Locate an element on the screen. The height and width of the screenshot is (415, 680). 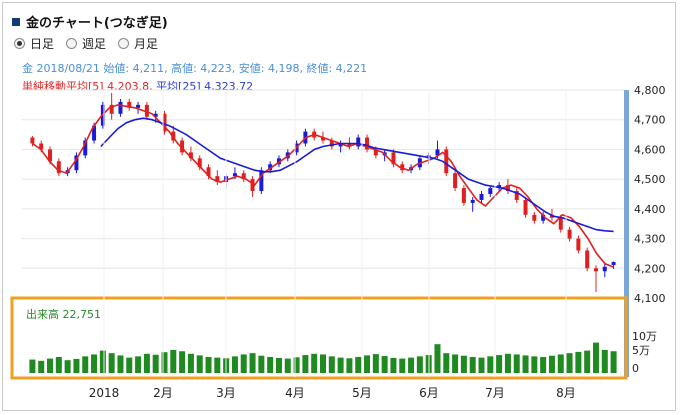
x-tick-label: 4月 is located at coordinates (295, 393).